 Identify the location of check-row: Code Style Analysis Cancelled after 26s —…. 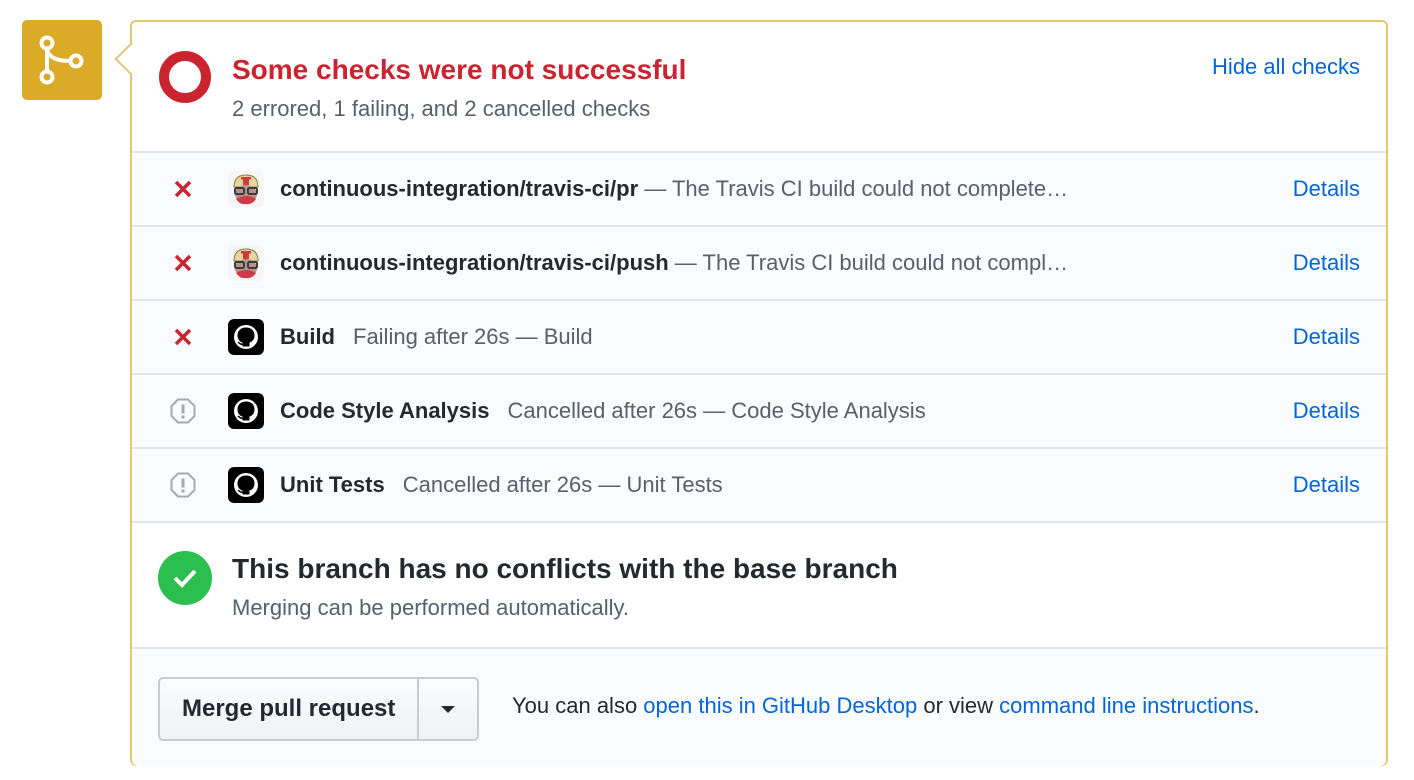
(759, 412).